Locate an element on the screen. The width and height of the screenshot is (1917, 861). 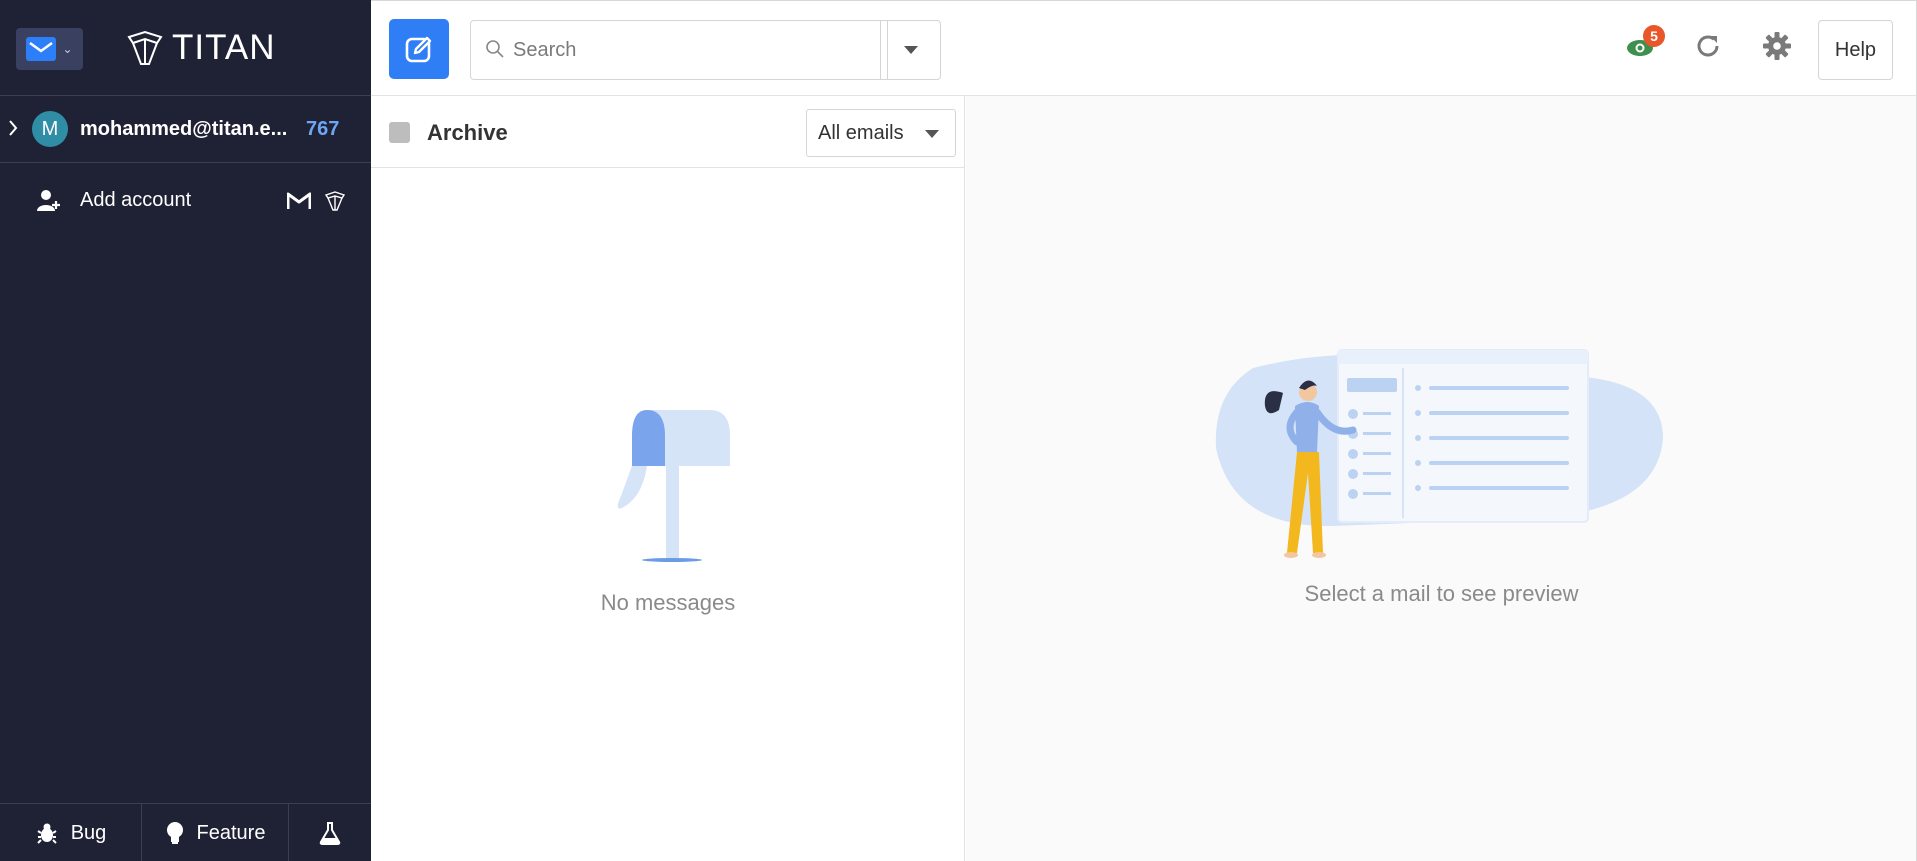
notification-badge: 5 is located at coordinates (1654, 36).